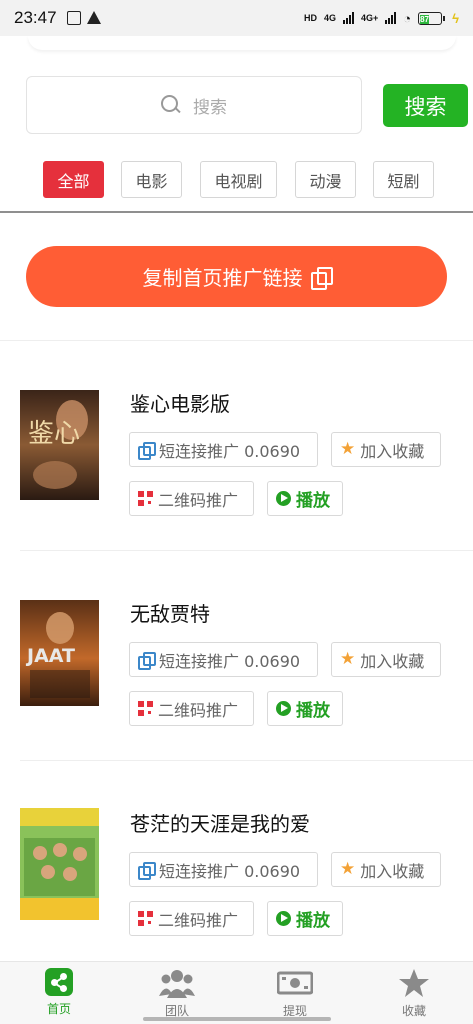  I want to click on bottom-navigation: 首页 团队 提现 收藏, so click(236, 992).